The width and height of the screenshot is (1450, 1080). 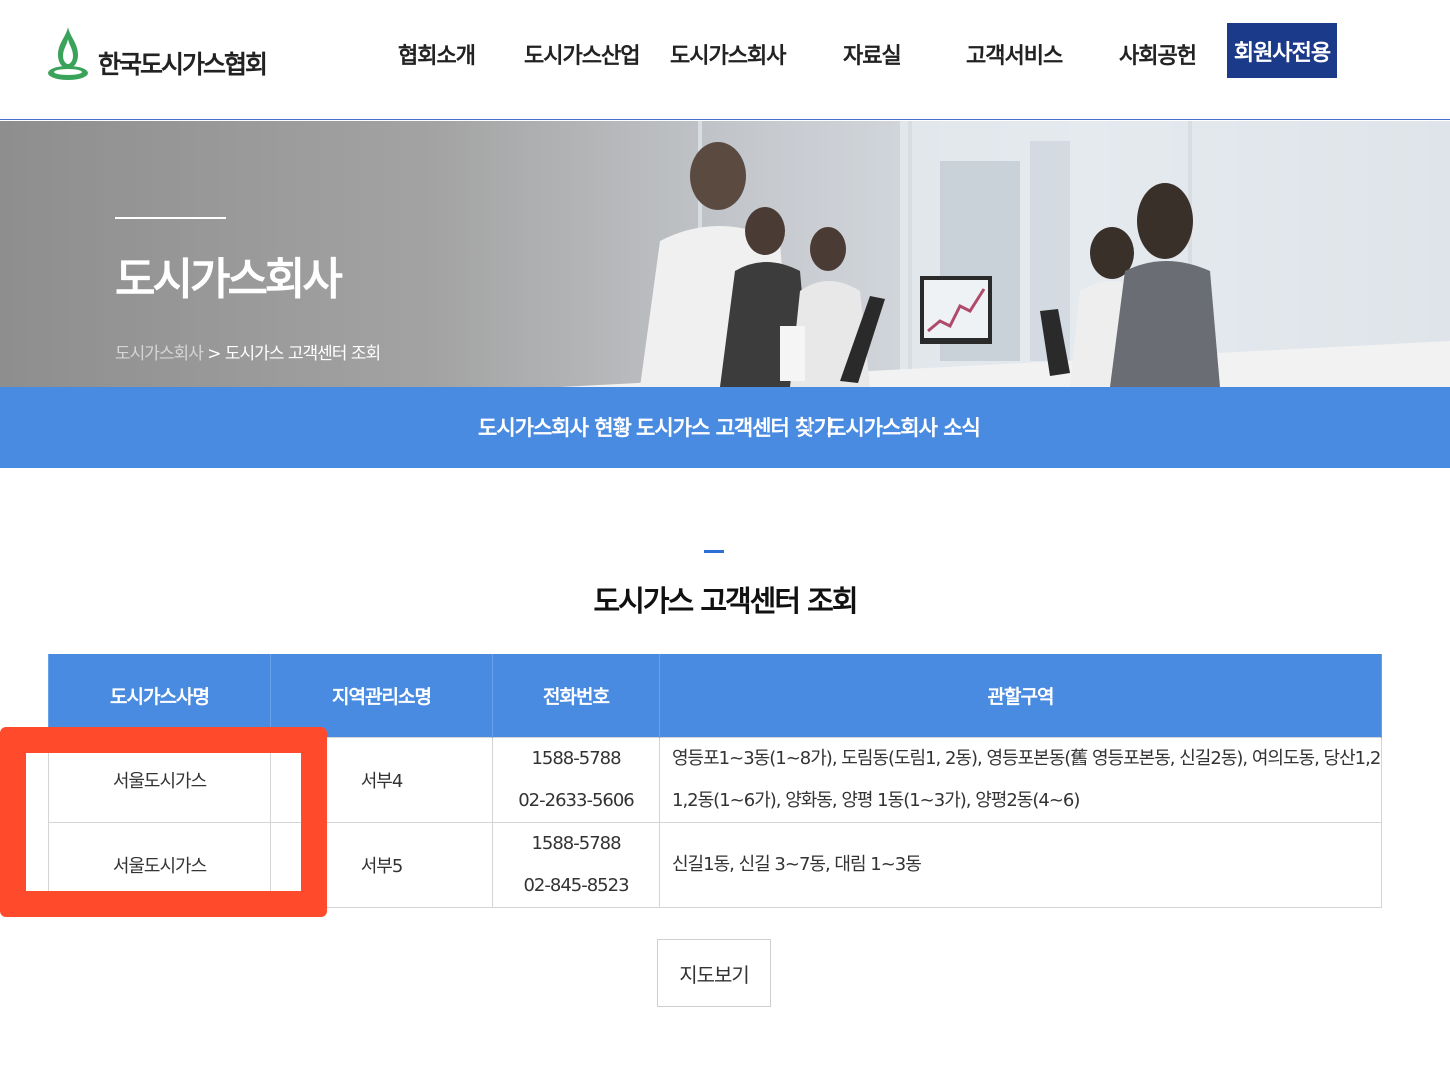 I want to click on section-title: 도시가스 고객센터 조회, so click(x=726, y=601).